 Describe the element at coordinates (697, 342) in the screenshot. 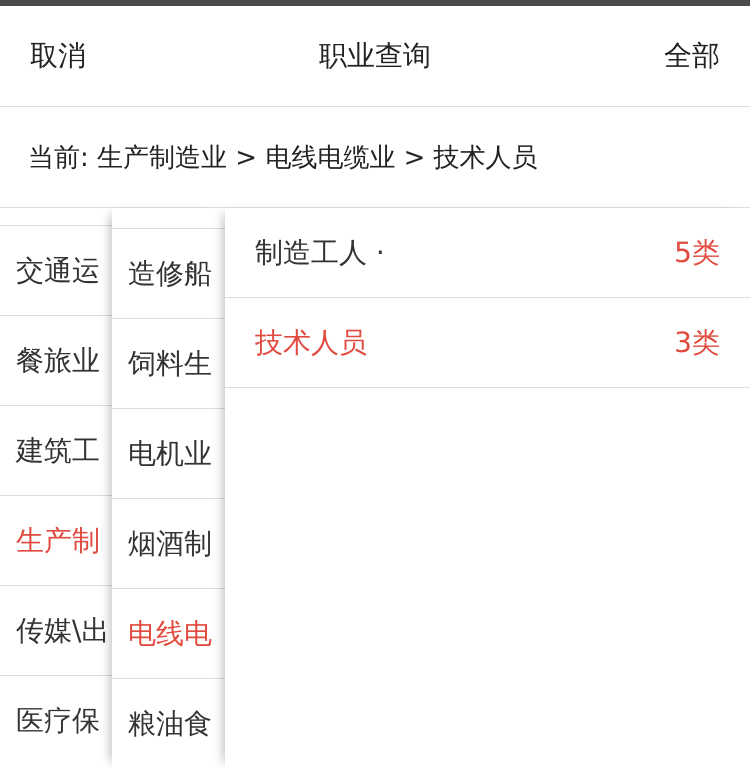

I see `count-label: 3类` at that location.